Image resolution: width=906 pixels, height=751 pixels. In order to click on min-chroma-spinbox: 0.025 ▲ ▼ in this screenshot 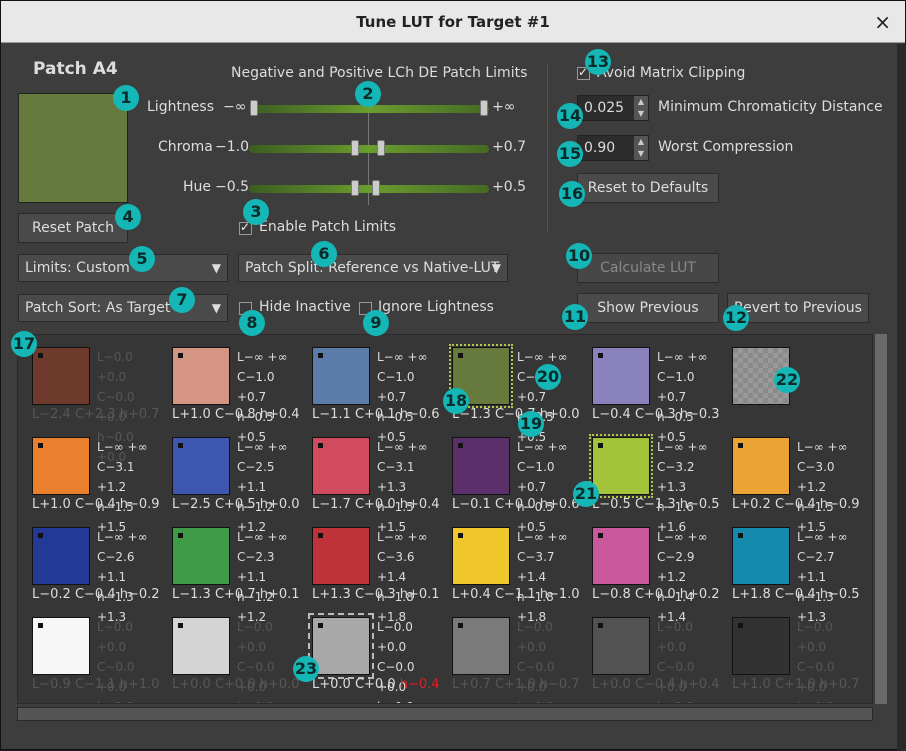, I will do `click(613, 108)`.